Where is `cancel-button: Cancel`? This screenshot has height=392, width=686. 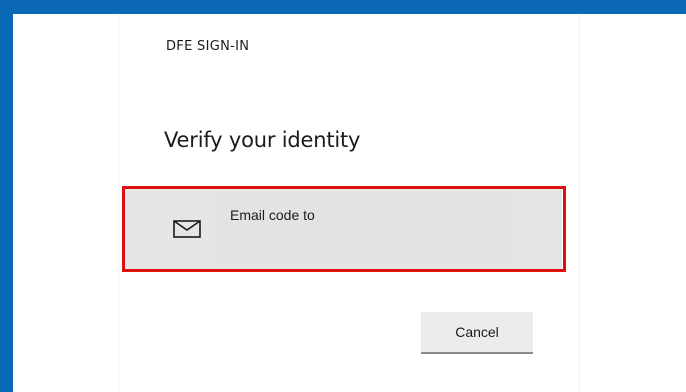
cancel-button: Cancel is located at coordinates (477, 333).